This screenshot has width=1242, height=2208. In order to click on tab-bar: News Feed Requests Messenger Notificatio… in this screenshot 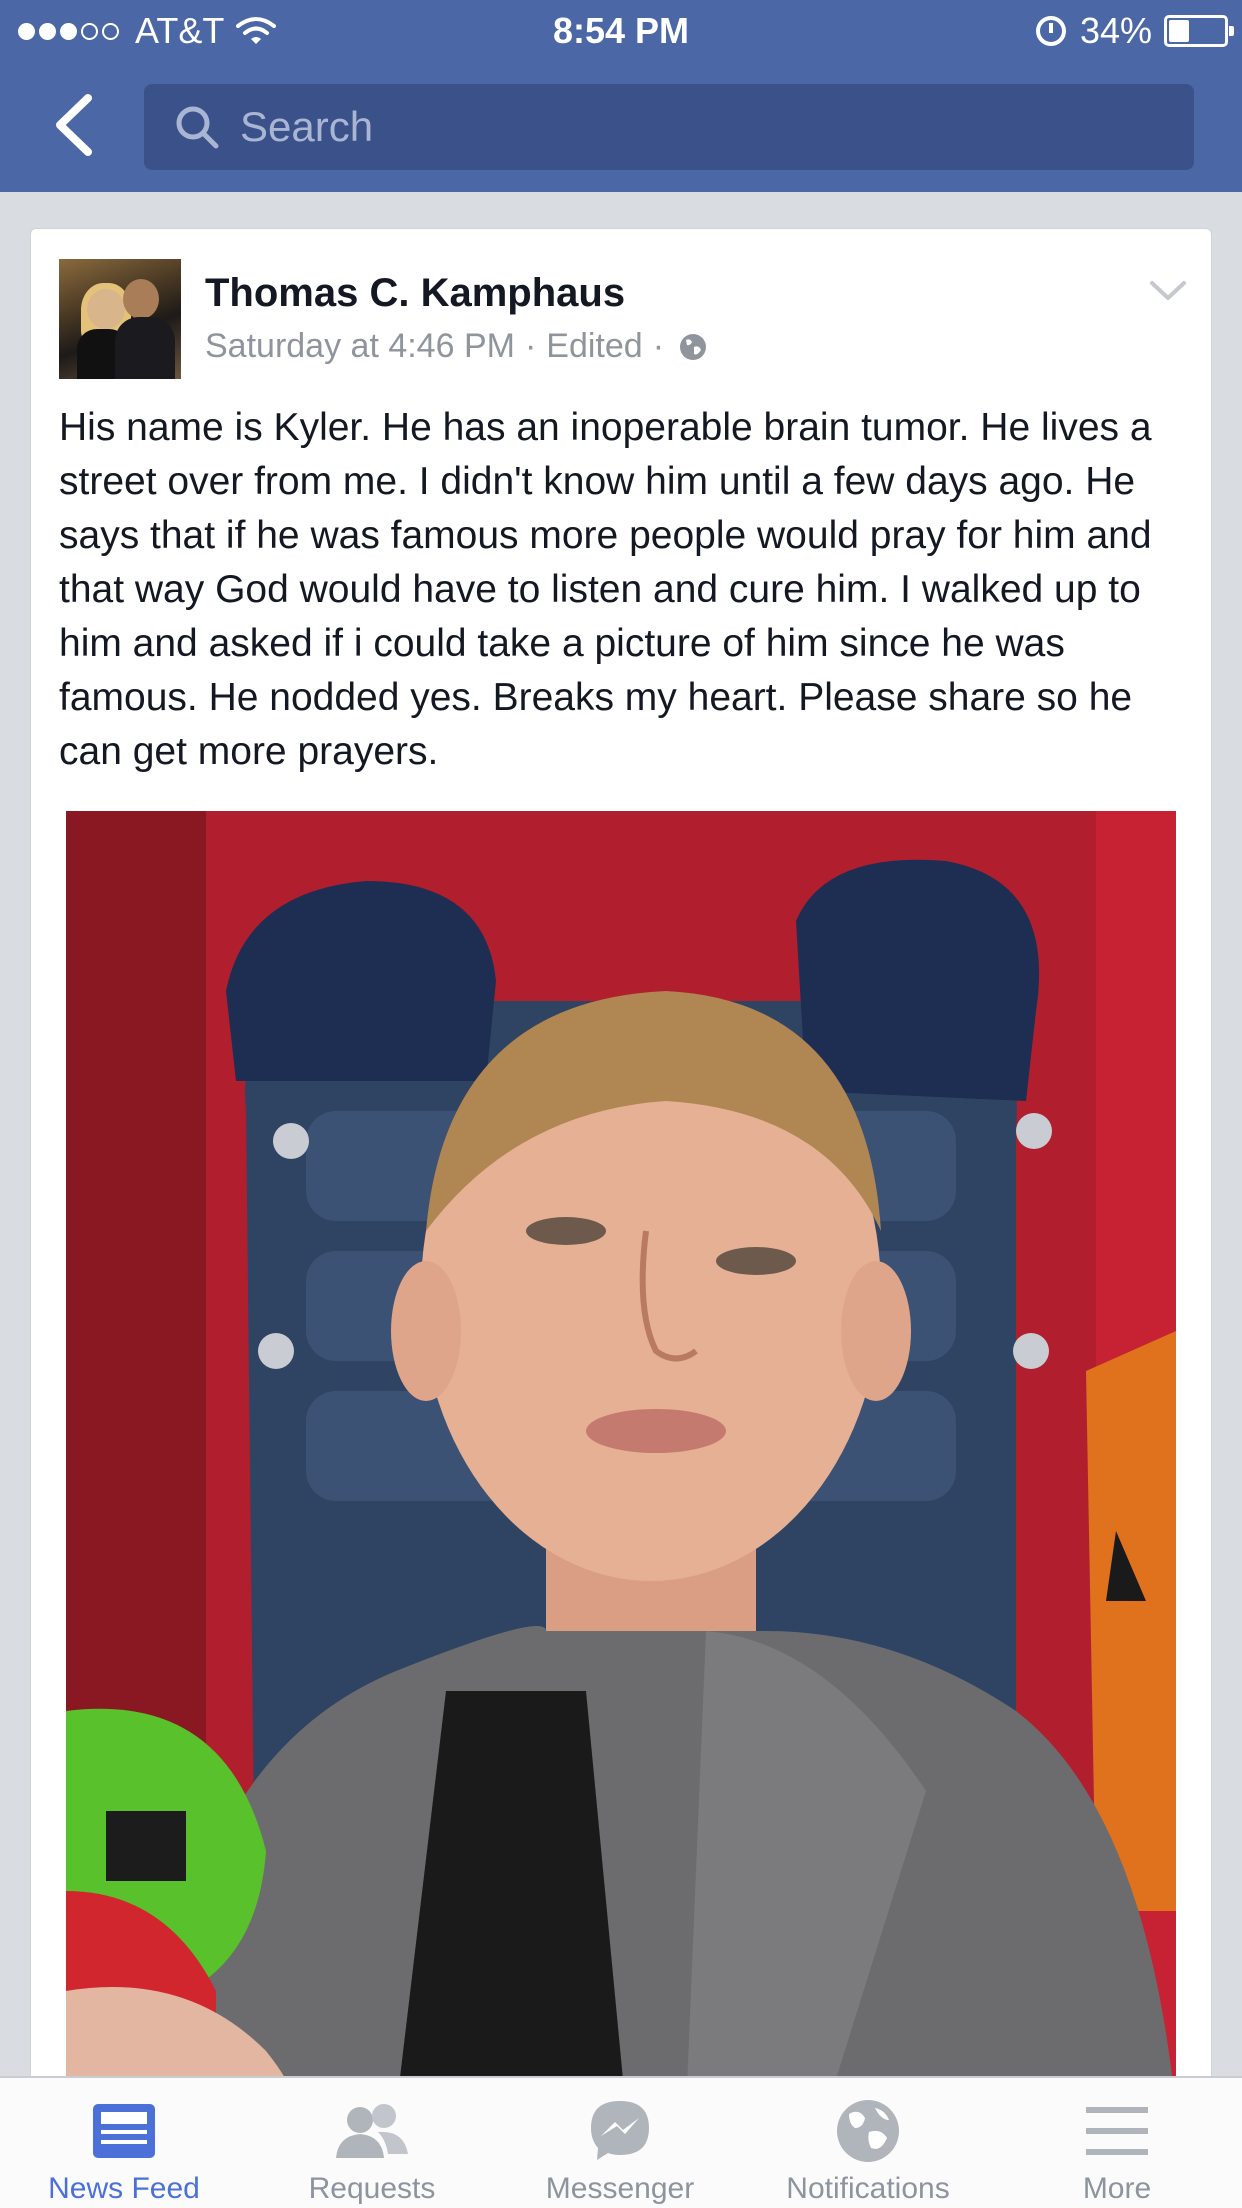, I will do `click(621, 2142)`.